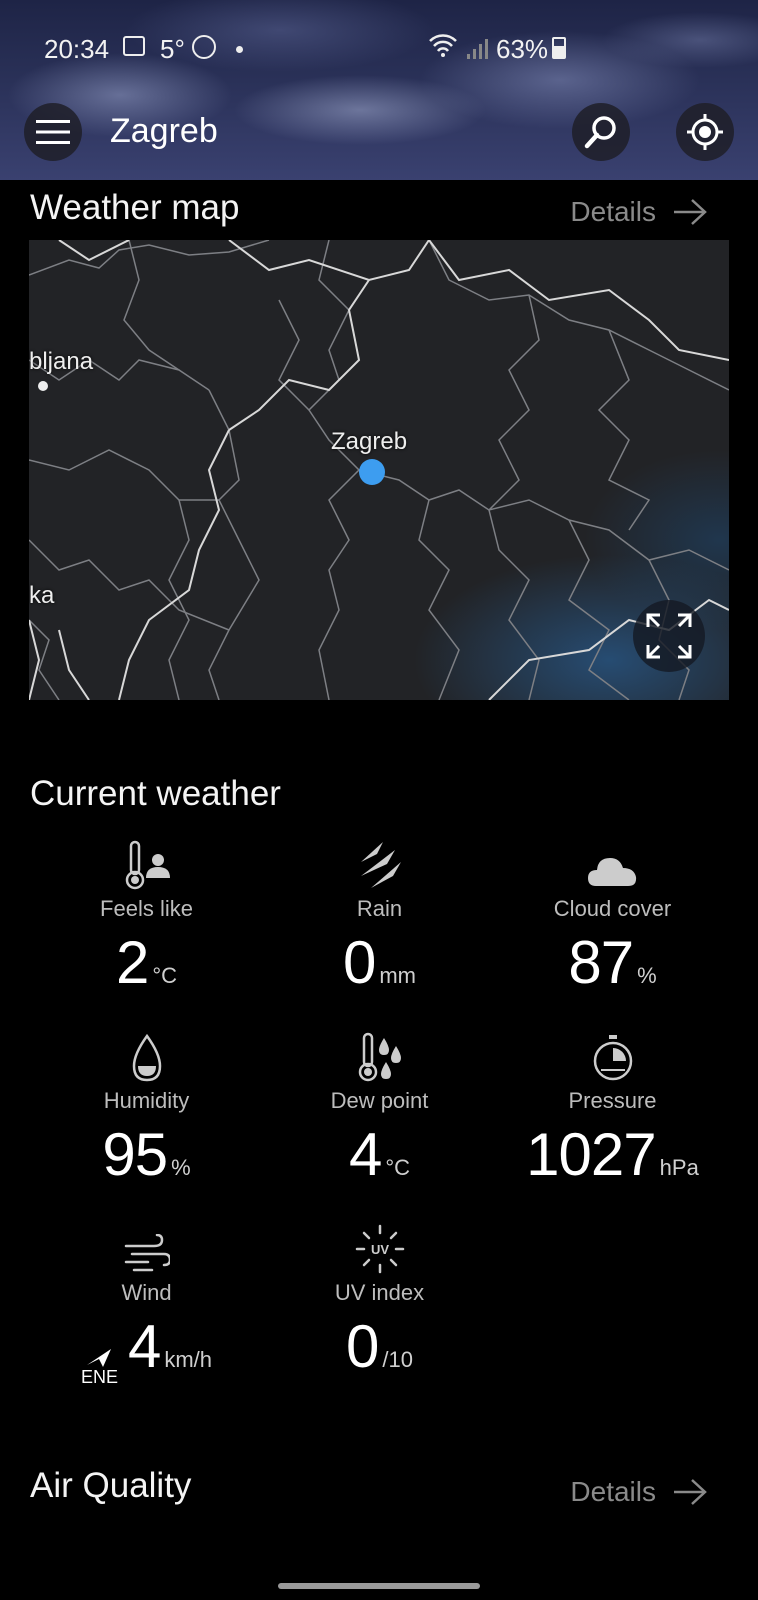  I want to click on menu-button, so click(53, 132).